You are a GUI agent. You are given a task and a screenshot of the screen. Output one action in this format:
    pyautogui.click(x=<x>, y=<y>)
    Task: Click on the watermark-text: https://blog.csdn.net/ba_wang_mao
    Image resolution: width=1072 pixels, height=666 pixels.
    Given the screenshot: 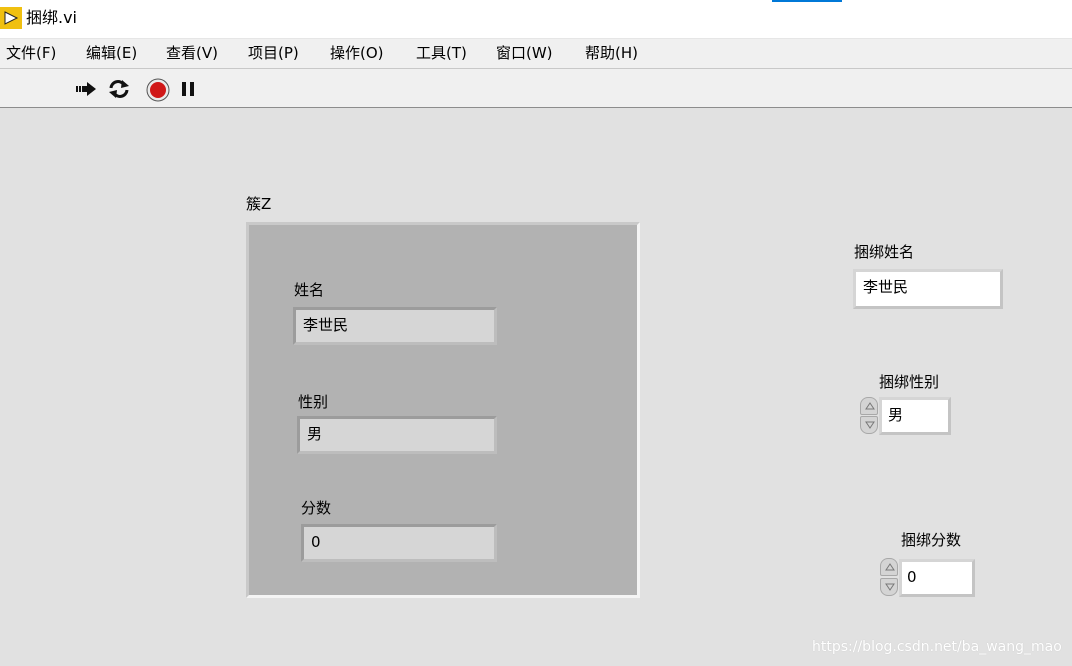 What is the action you would take?
    pyautogui.click(x=937, y=647)
    